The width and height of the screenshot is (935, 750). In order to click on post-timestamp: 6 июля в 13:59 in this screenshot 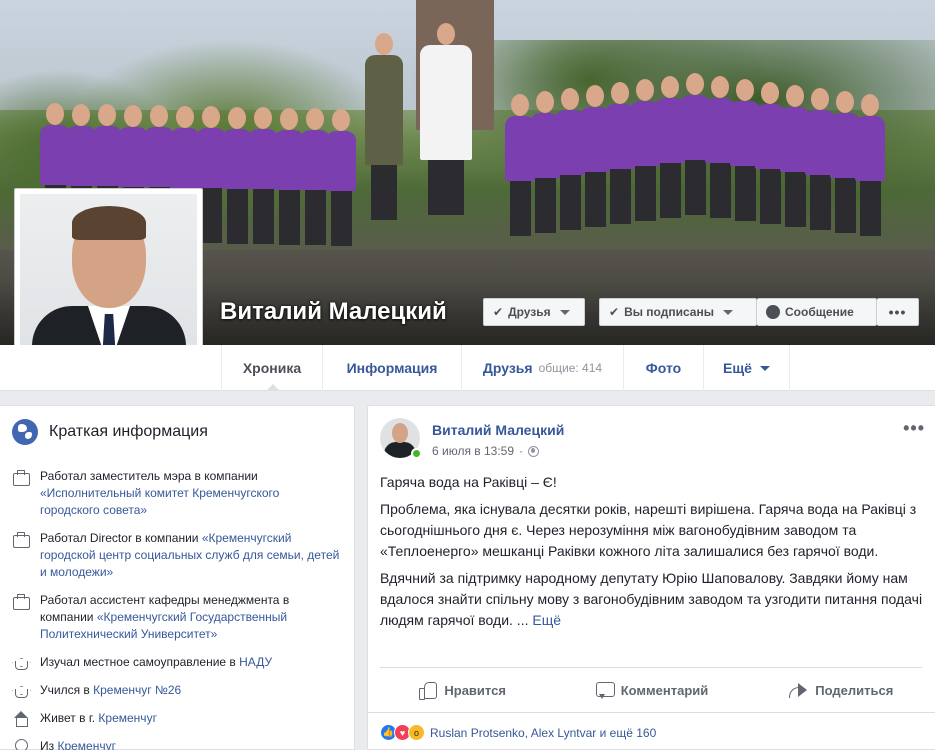, I will do `click(473, 451)`.